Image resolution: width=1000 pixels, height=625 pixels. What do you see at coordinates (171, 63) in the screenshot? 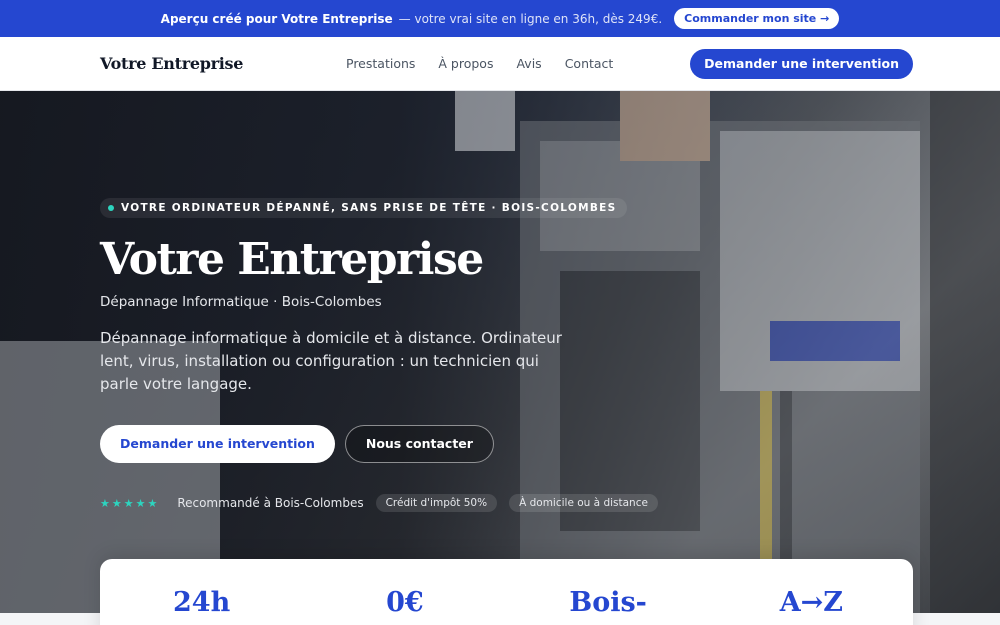
I see `brand-logo: Votre Entreprise` at bounding box center [171, 63].